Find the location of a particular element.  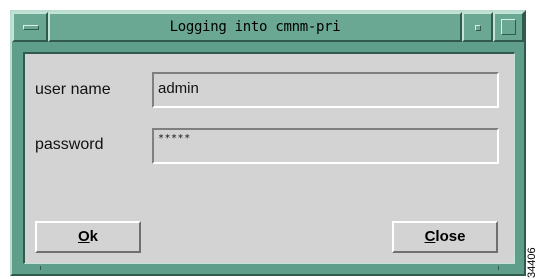

ok-button-mnemonic: O is located at coordinates (83, 236).